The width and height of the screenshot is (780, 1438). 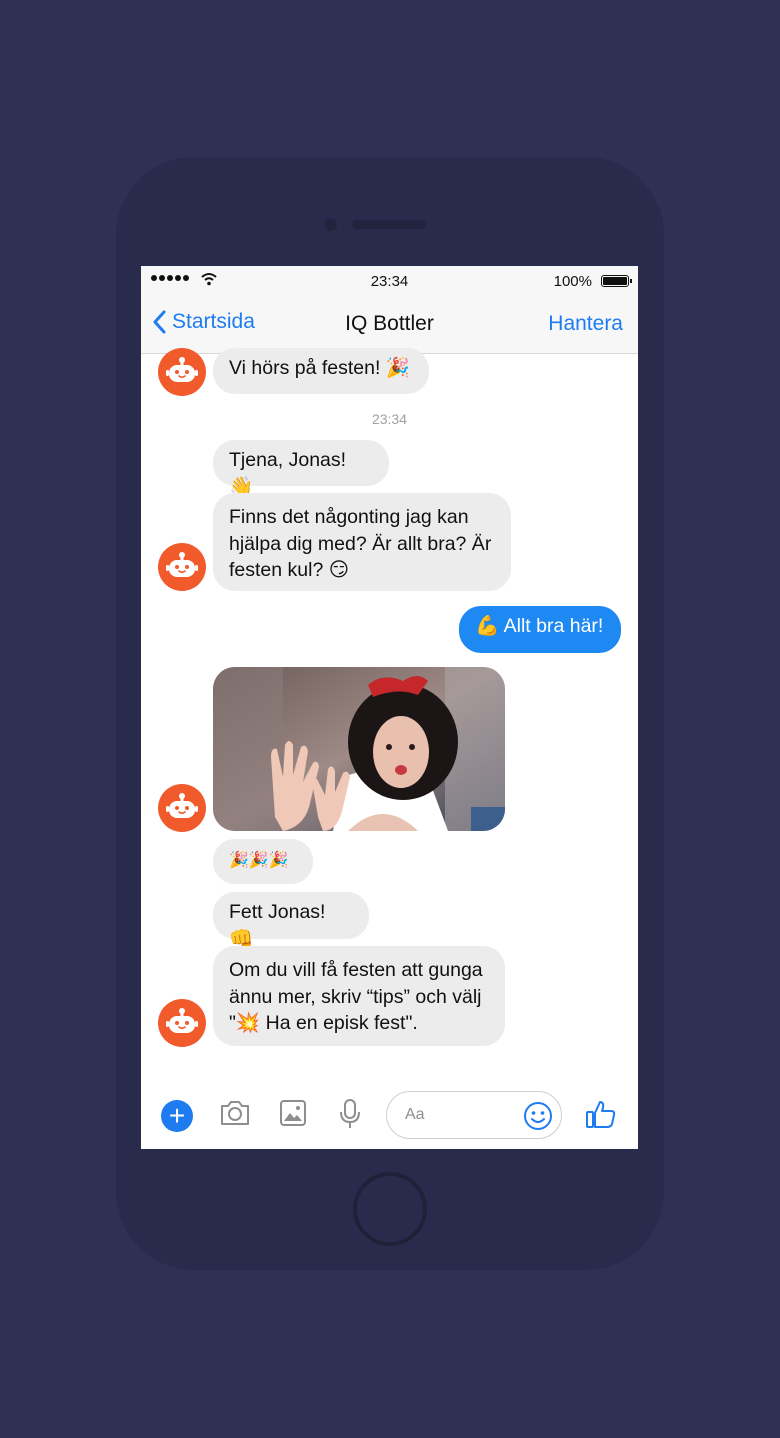 What do you see at coordinates (277, 925) in the screenshot?
I see `message-text: Fett Jonas! 👊` at bounding box center [277, 925].